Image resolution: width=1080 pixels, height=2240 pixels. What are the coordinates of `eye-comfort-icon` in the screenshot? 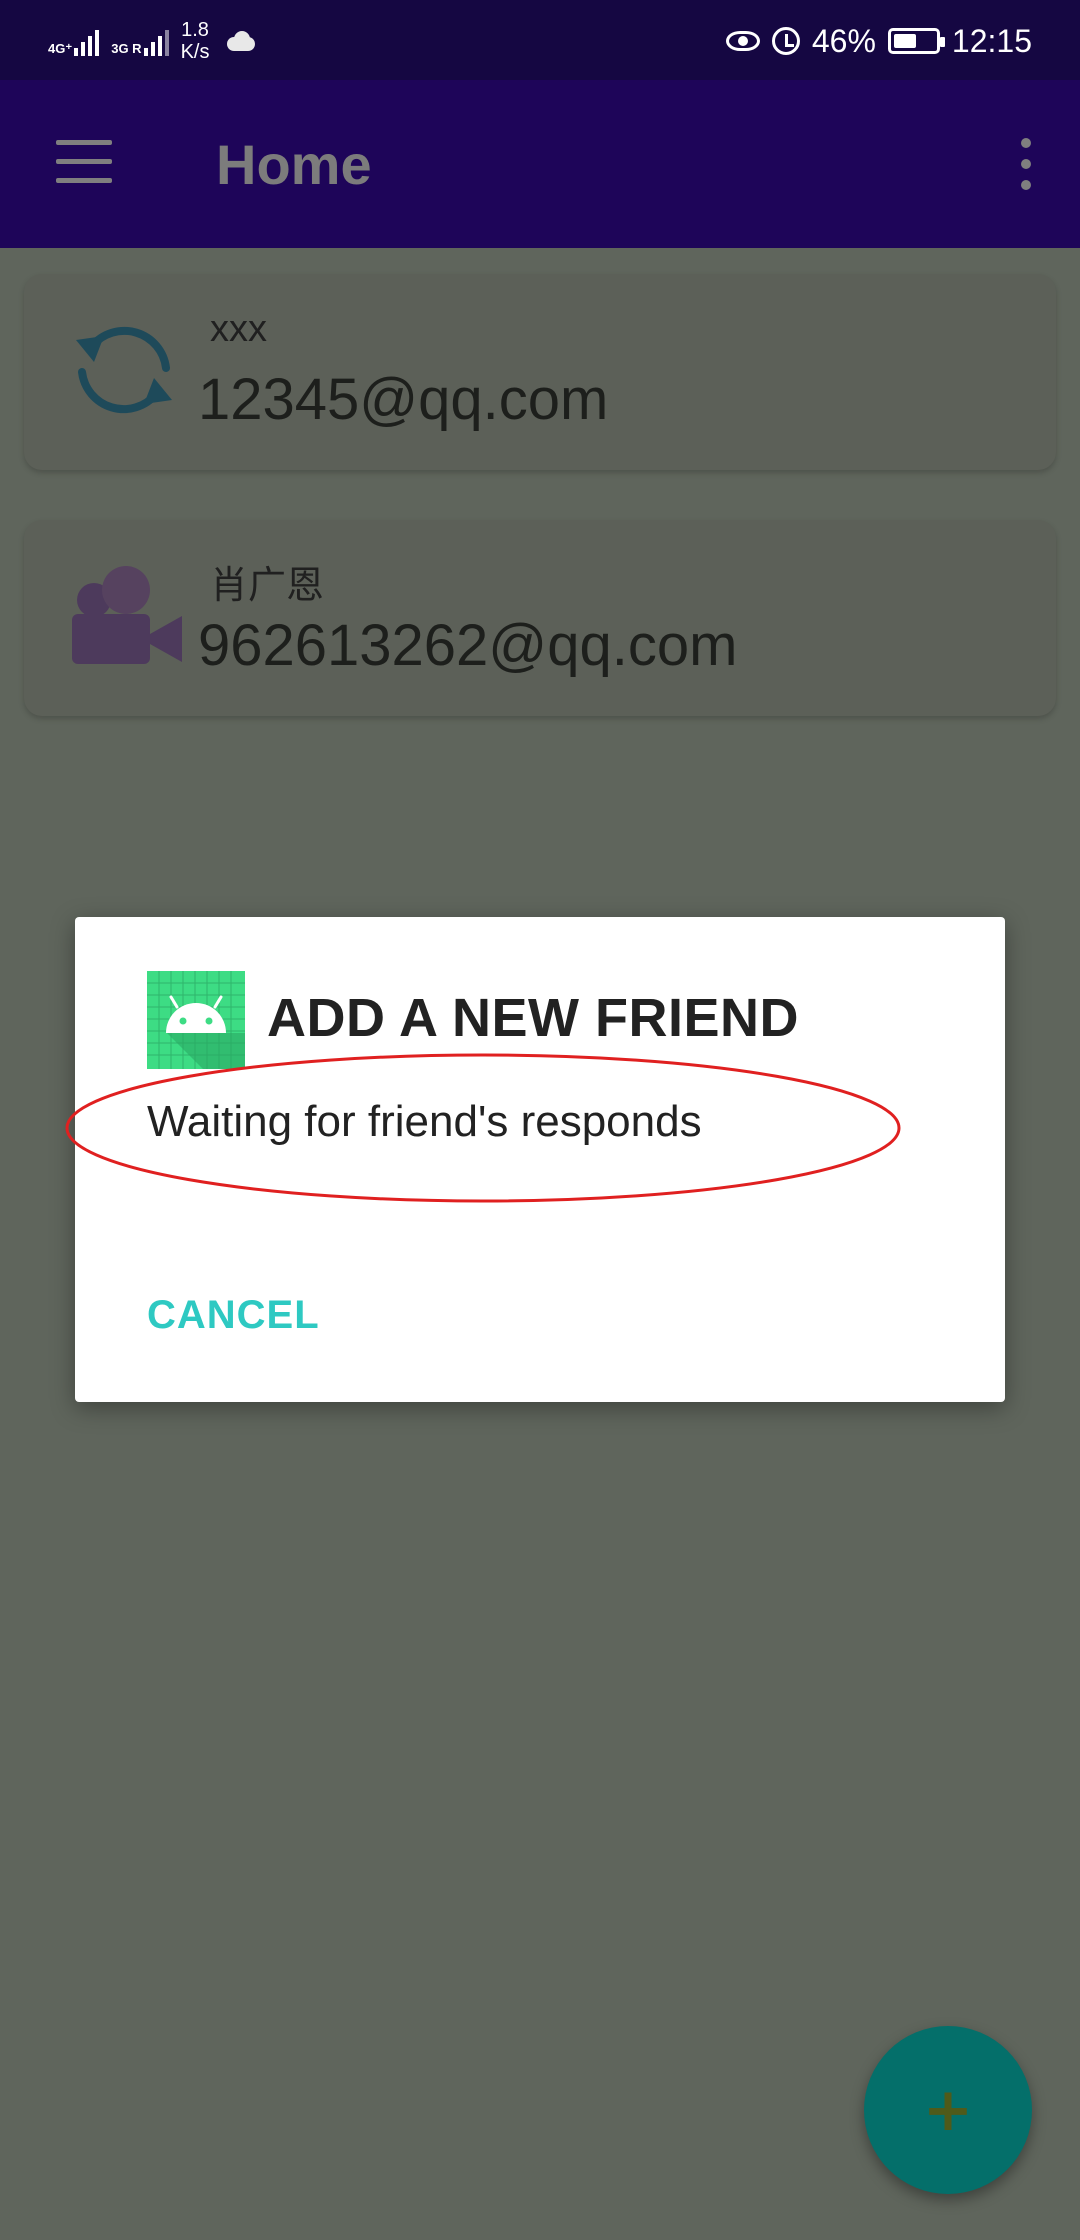 It's located at (742, 41).